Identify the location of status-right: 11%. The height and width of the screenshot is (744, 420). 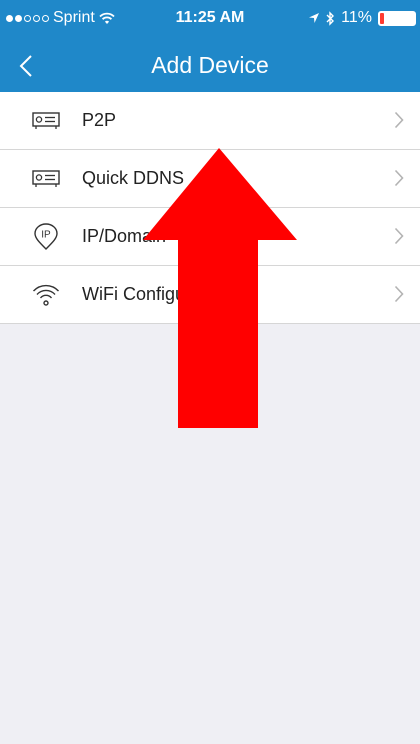
(362, 18).